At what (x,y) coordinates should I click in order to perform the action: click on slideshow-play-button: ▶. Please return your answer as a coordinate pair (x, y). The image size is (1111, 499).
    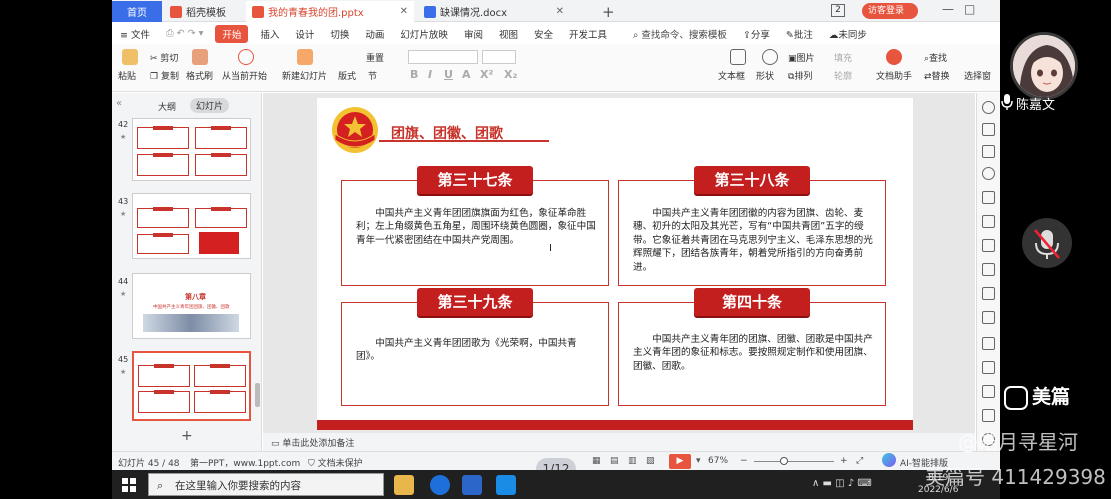
    Looking at the image, I should click on (680, 461).